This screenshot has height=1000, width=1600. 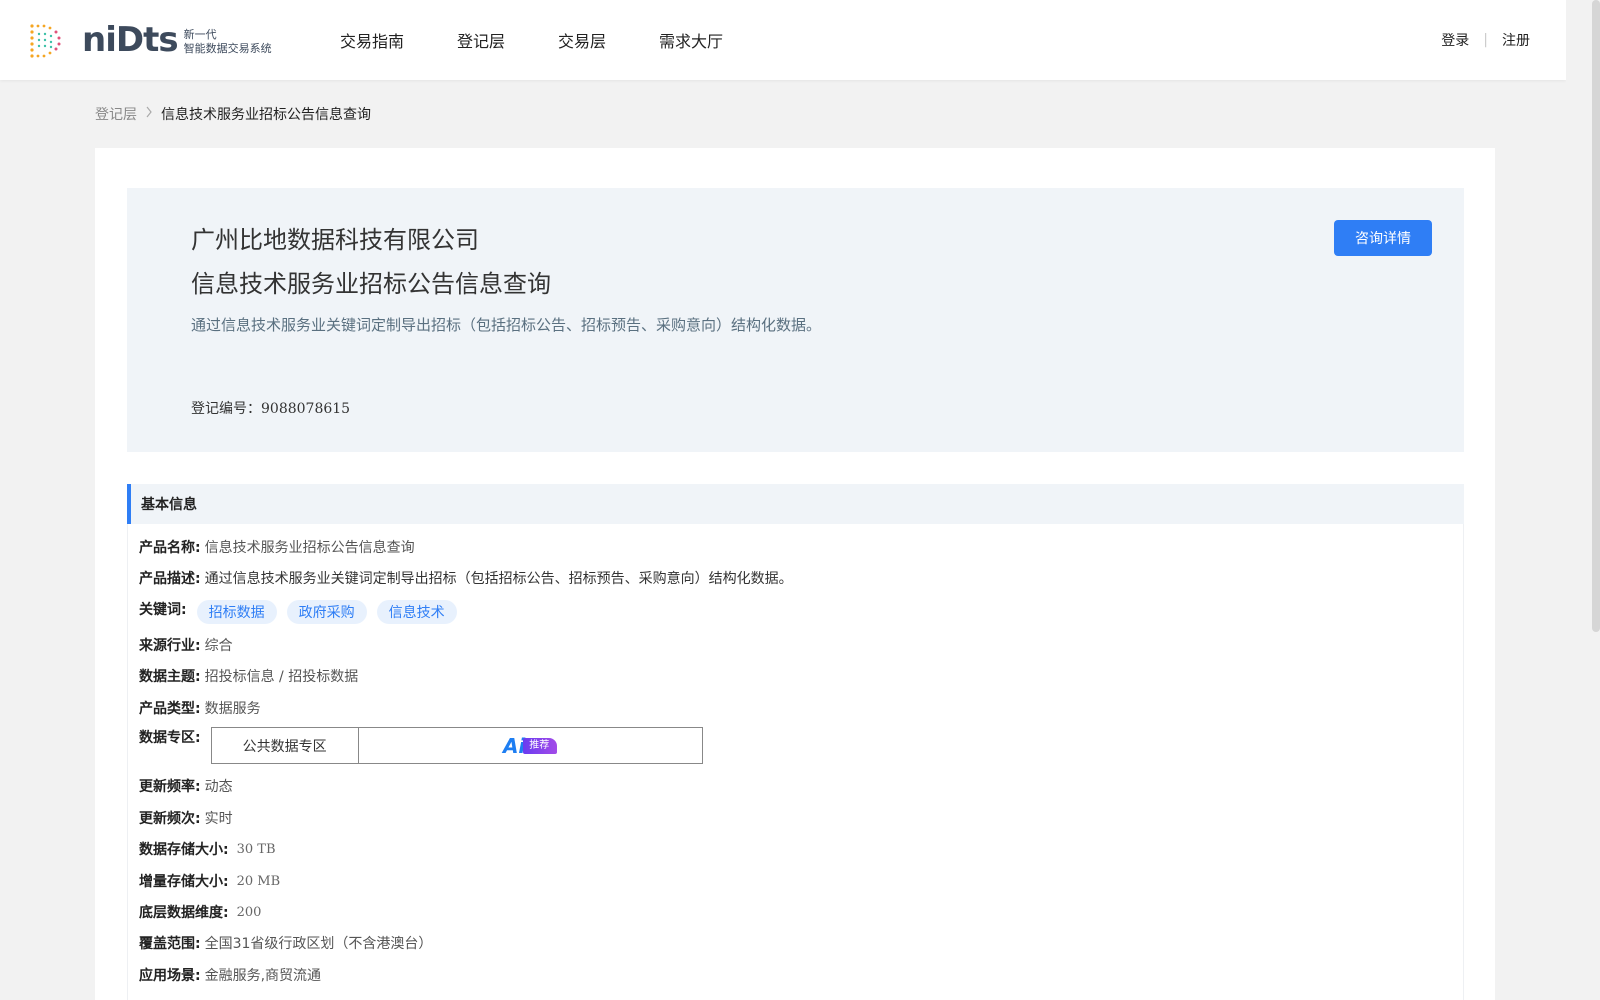 I want to click on page-scrollbar, so click(x=1583, y=500).